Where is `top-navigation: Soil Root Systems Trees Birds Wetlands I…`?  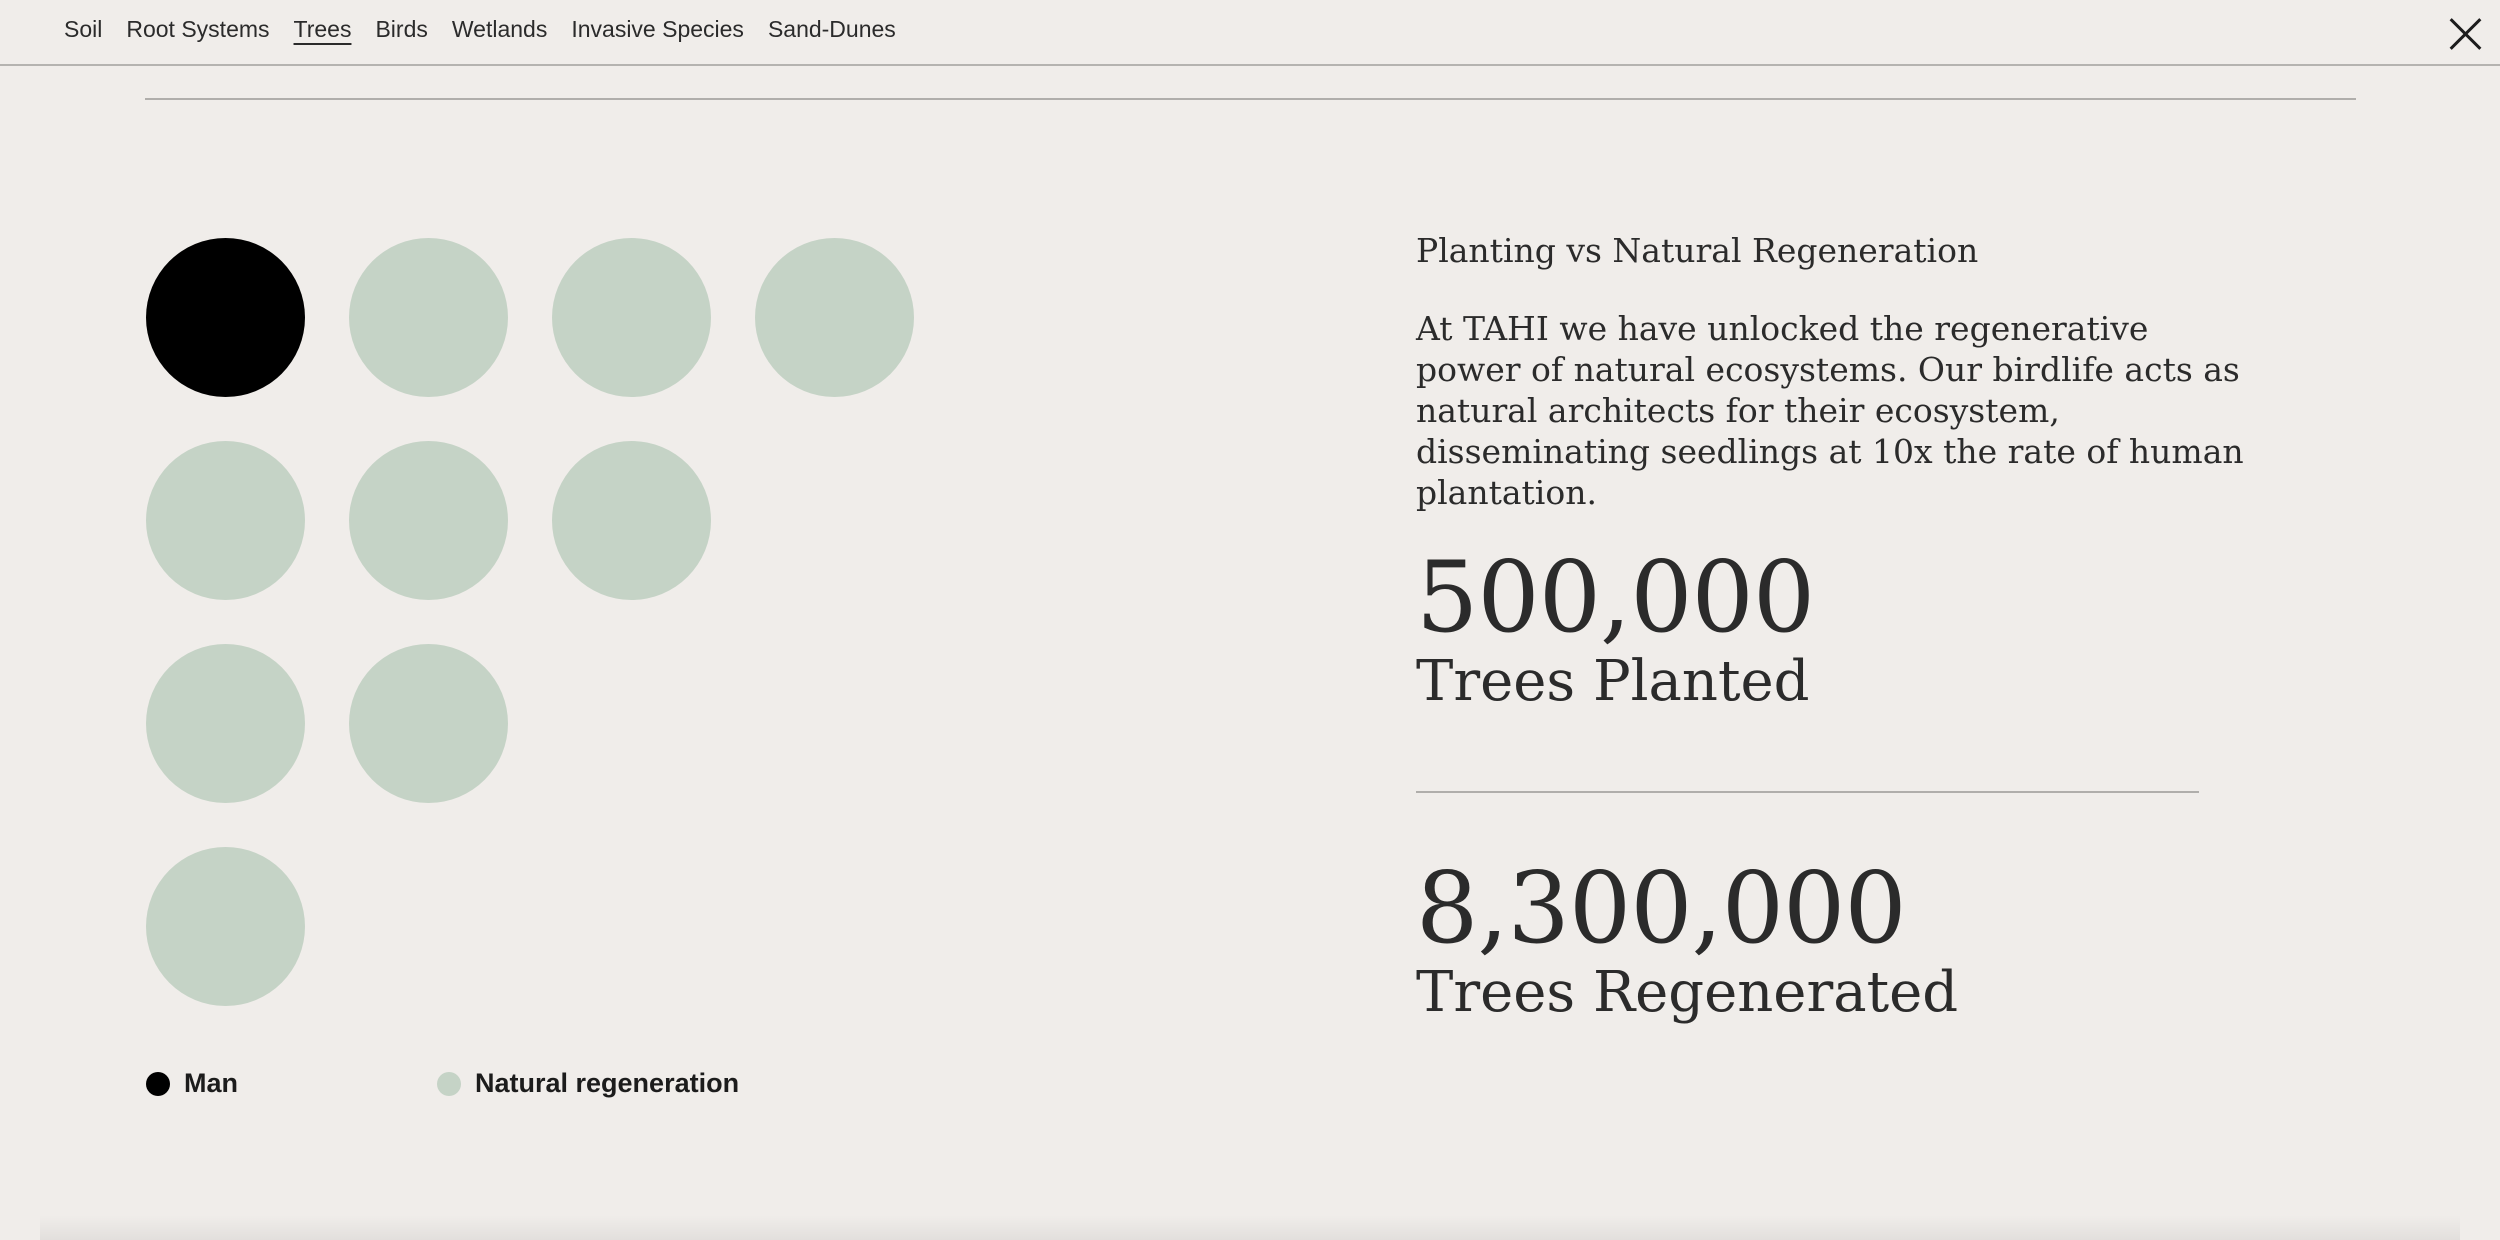 top-navigation: Soil Root Systems Trees Birds Wetlands I… is located at coordinates (1250, 33).